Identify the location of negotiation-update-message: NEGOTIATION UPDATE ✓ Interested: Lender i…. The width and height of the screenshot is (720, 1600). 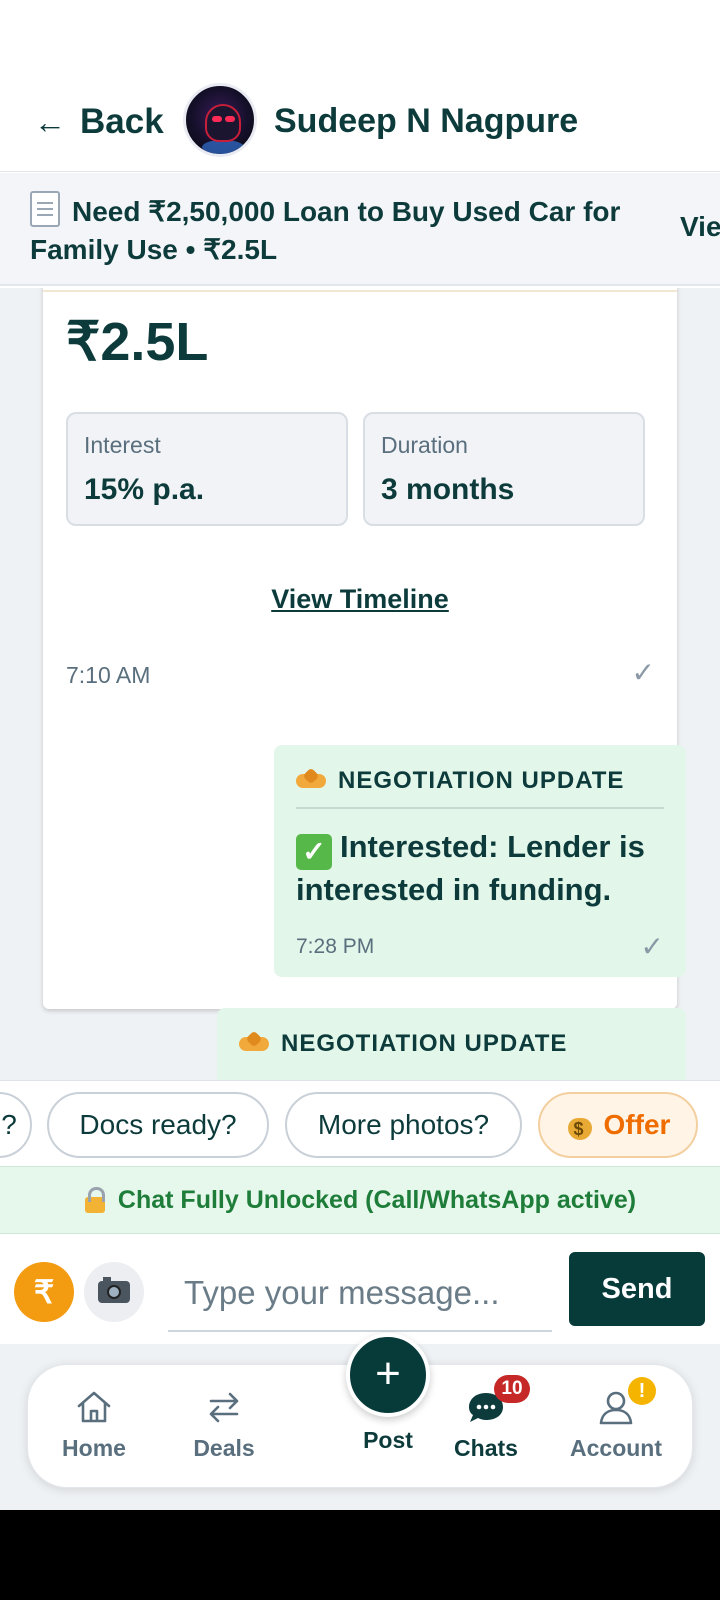
(480, 861).